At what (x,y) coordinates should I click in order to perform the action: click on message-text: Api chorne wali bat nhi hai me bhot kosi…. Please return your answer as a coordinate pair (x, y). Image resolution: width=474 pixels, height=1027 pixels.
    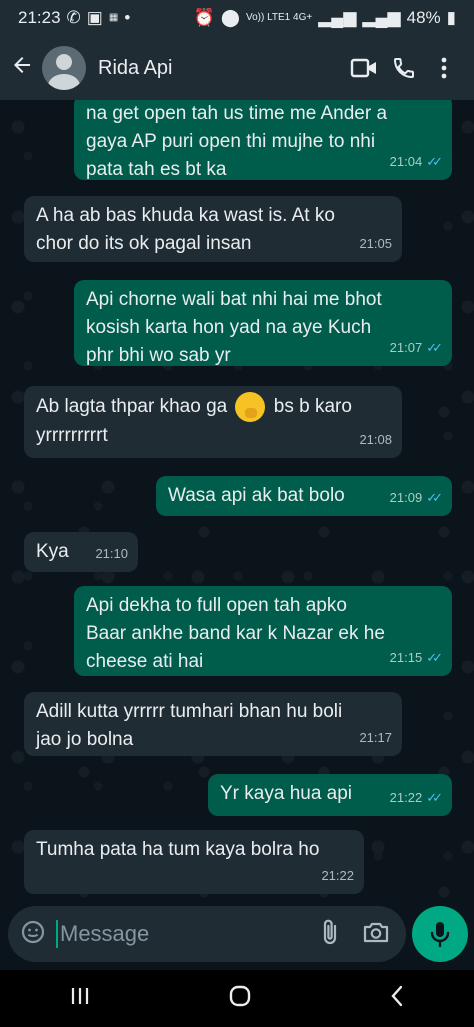
    Looking at the image, I should click on (234, 327).